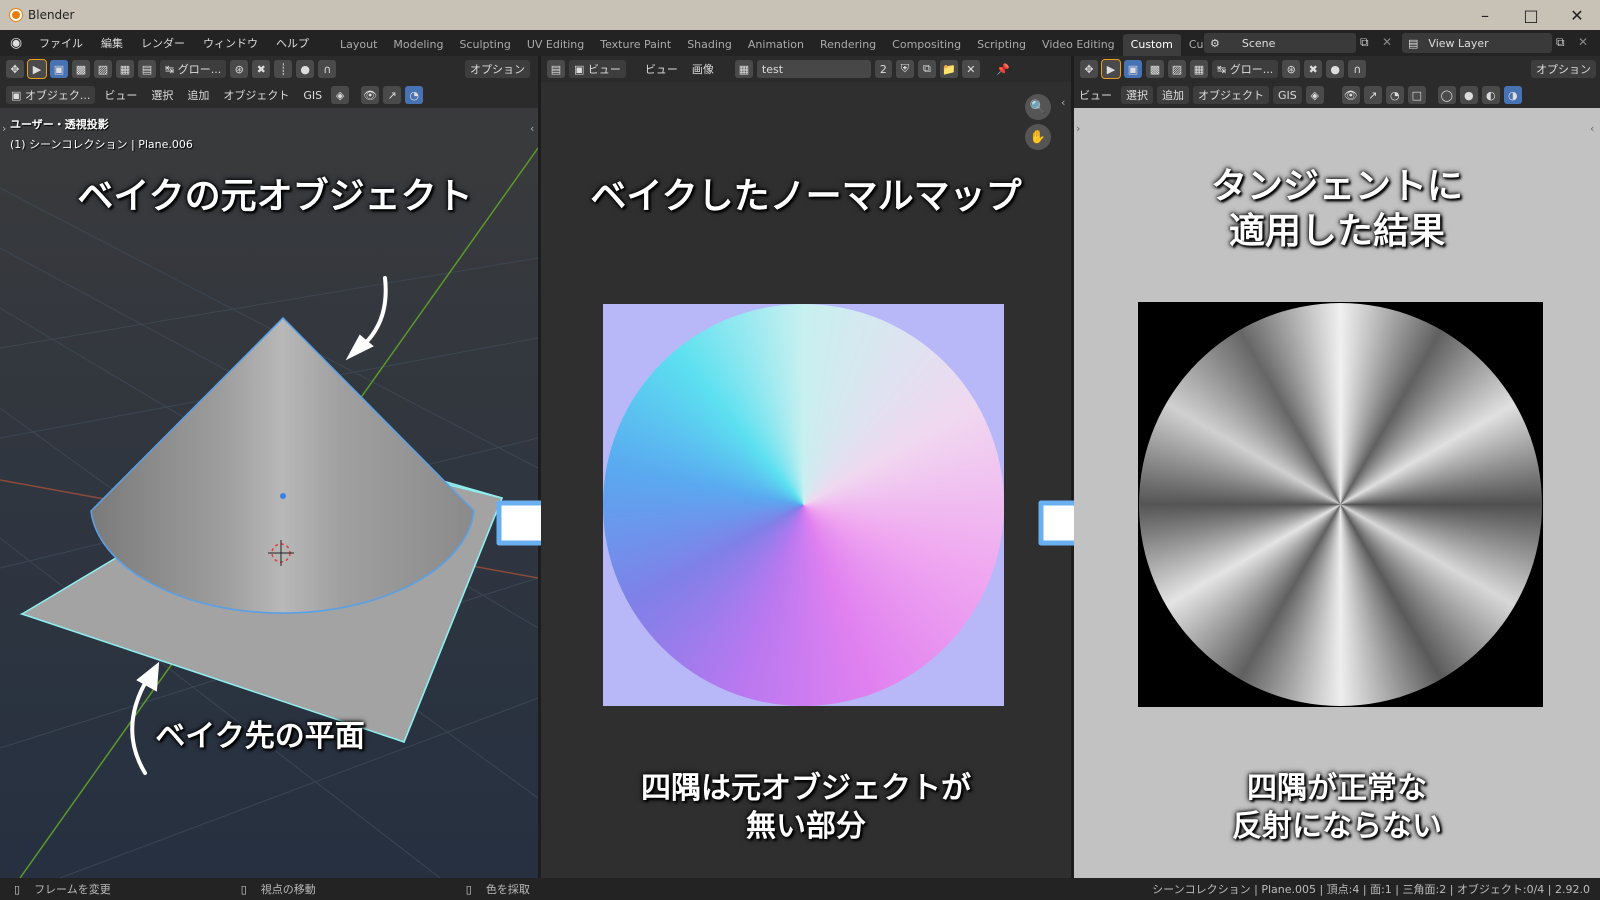 This screenshot has width=1600, height=900. Describe the element at coordinates (1078, 45) in the screenshot. I see `tab-video-editing: Video Editing` at that location.